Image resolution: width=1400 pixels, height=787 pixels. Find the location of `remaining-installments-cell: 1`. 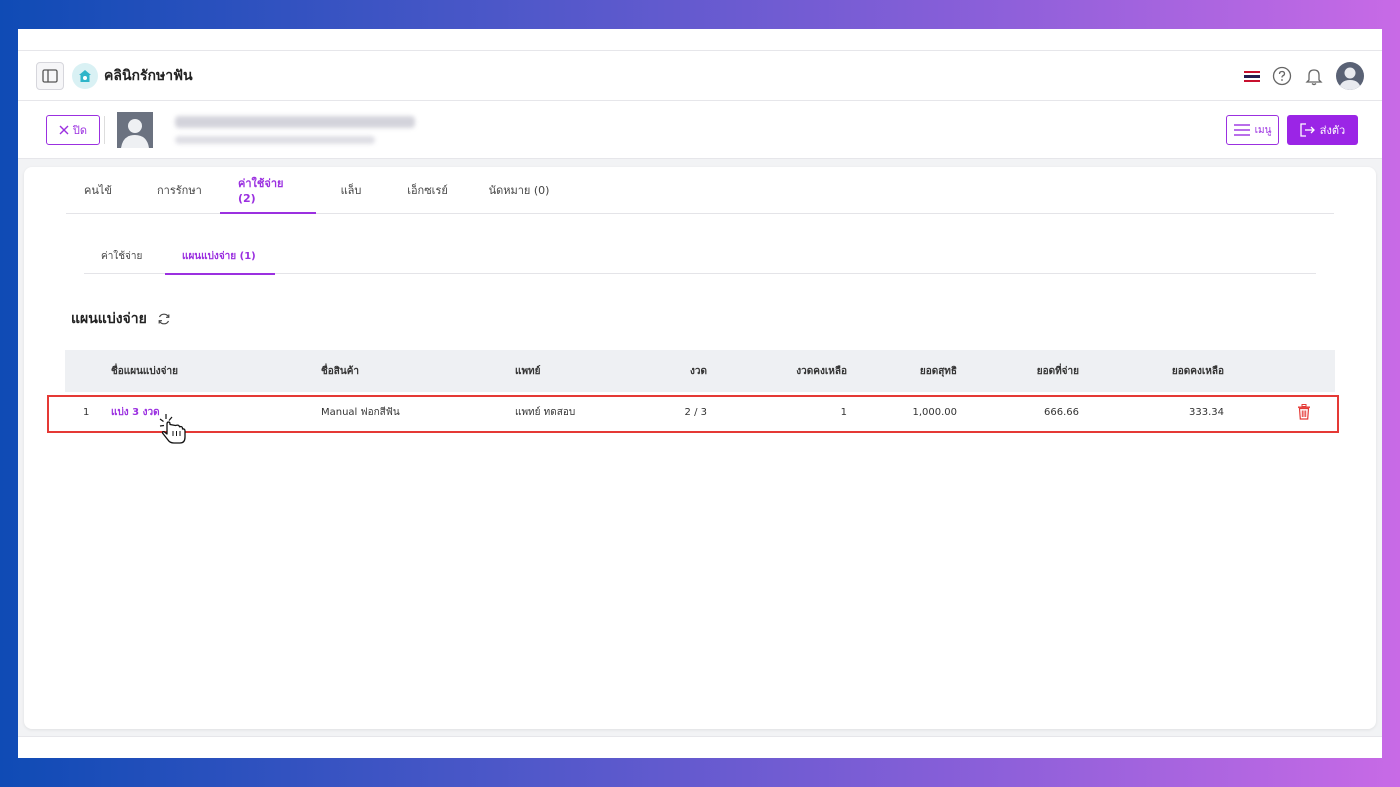

remaining-installments-cell: 1 is located at coordinates (843, 412).